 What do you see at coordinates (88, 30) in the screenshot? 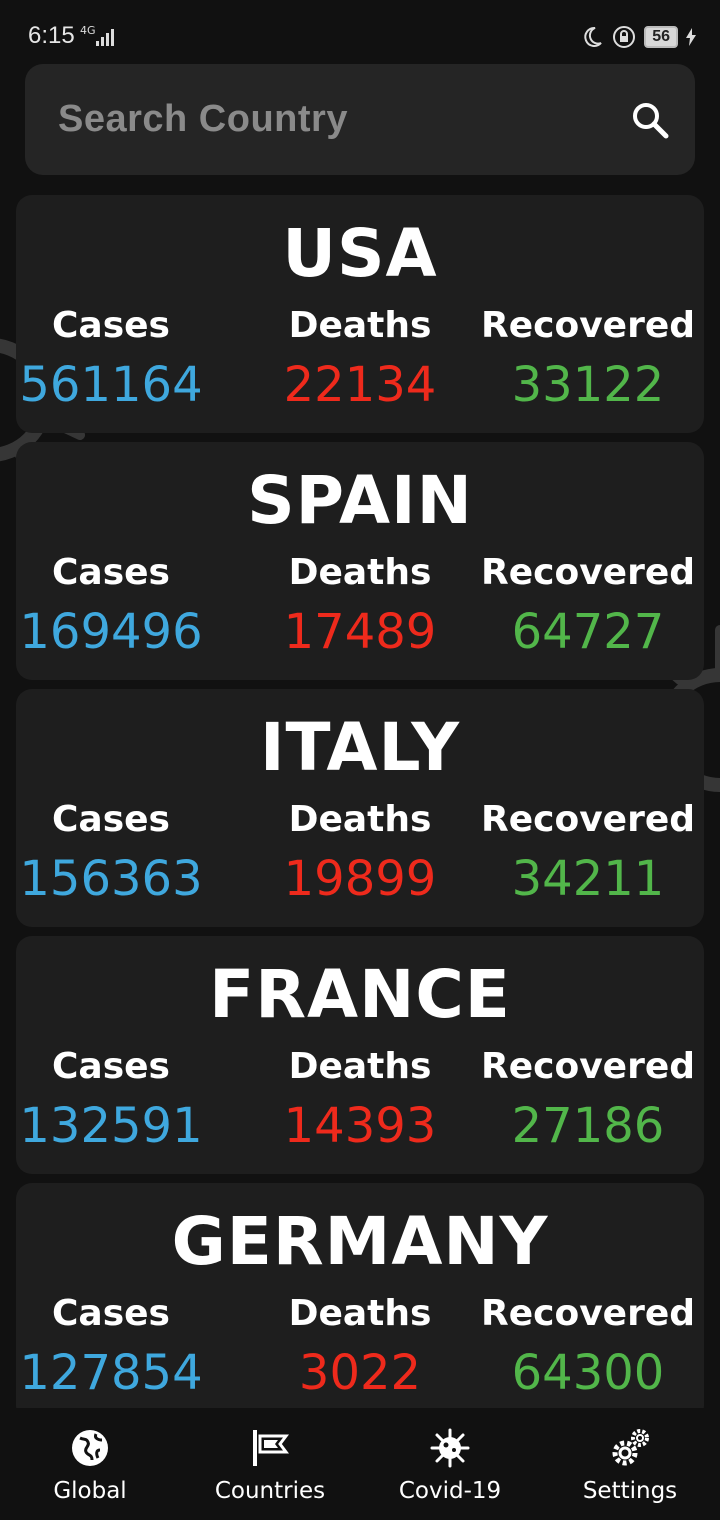
I see `network-type: 4G` at bounding box center [88, 30].